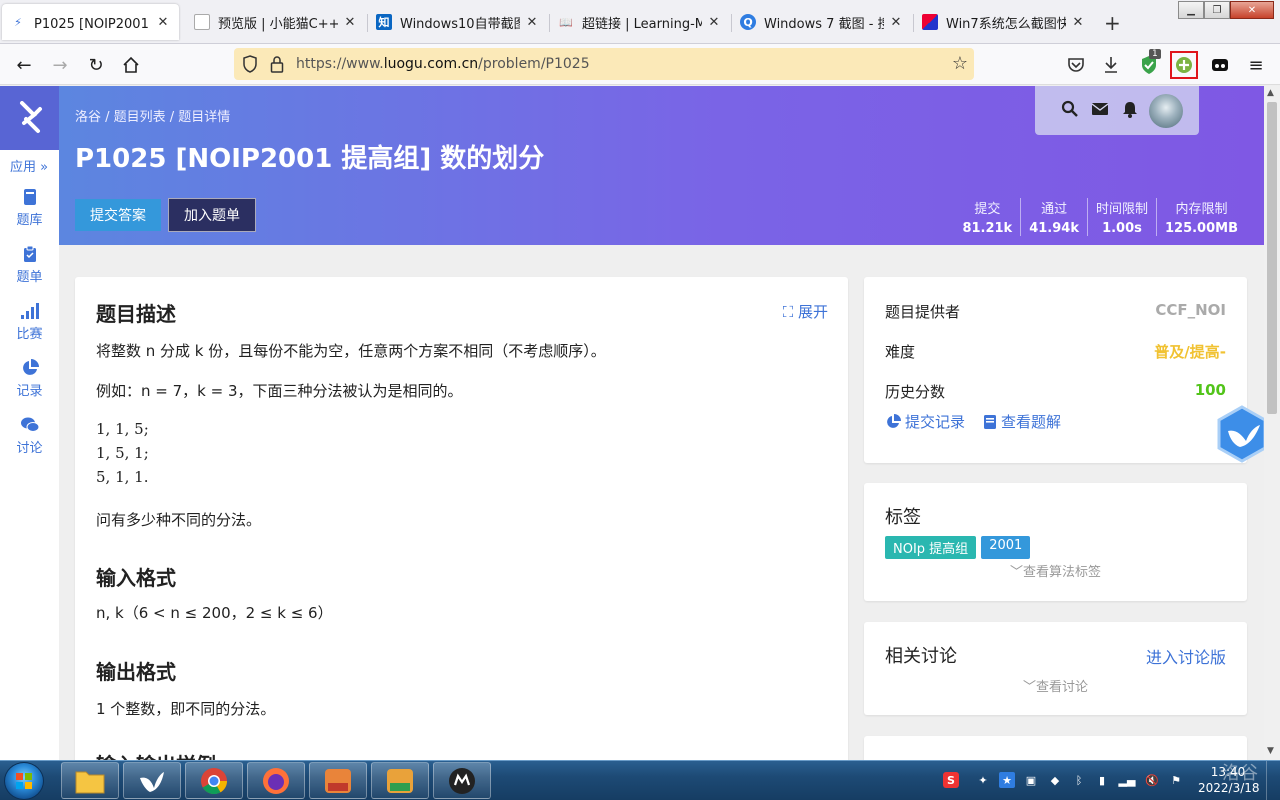  I want to click on search-icon, so click(1070, 109).